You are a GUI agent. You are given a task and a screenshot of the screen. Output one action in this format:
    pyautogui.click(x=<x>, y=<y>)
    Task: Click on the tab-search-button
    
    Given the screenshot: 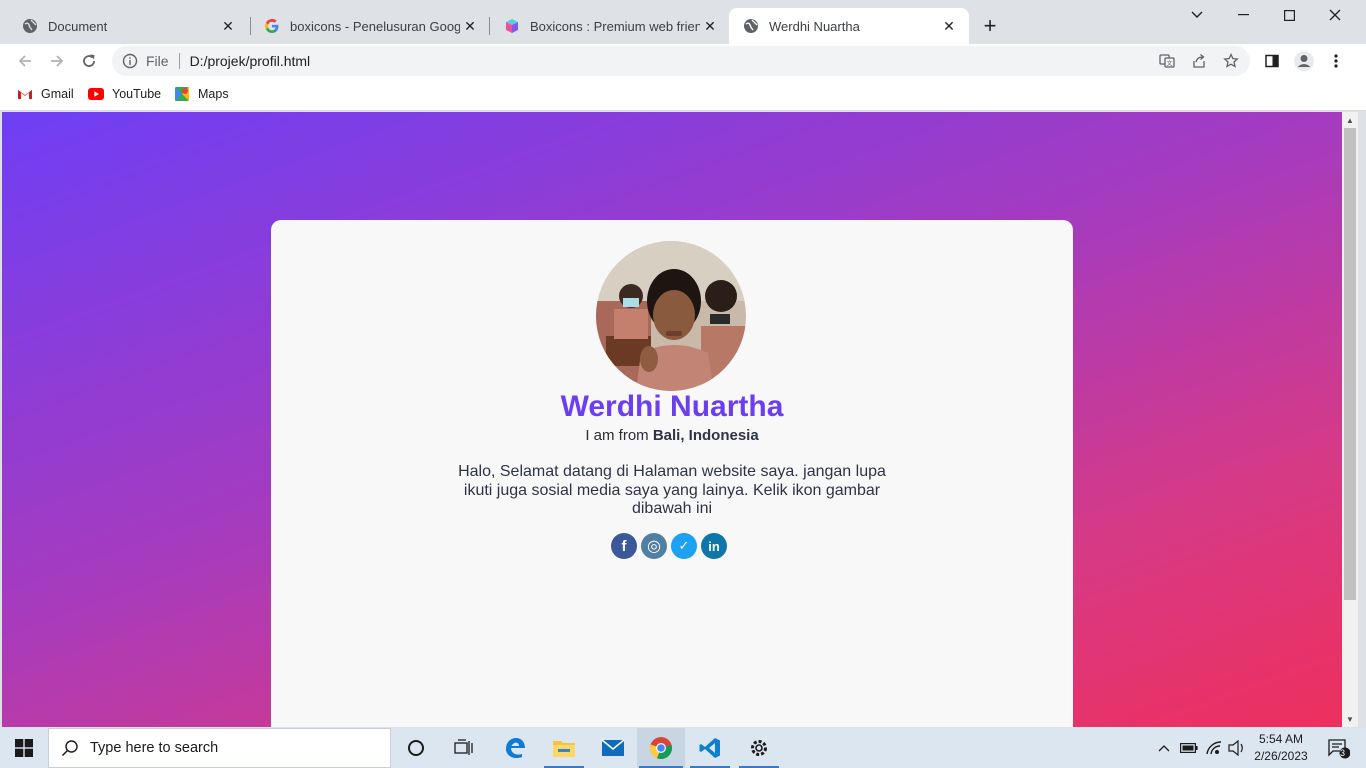 What is the action you would take?
    pyautogui.click(x=1197, y=15)
    